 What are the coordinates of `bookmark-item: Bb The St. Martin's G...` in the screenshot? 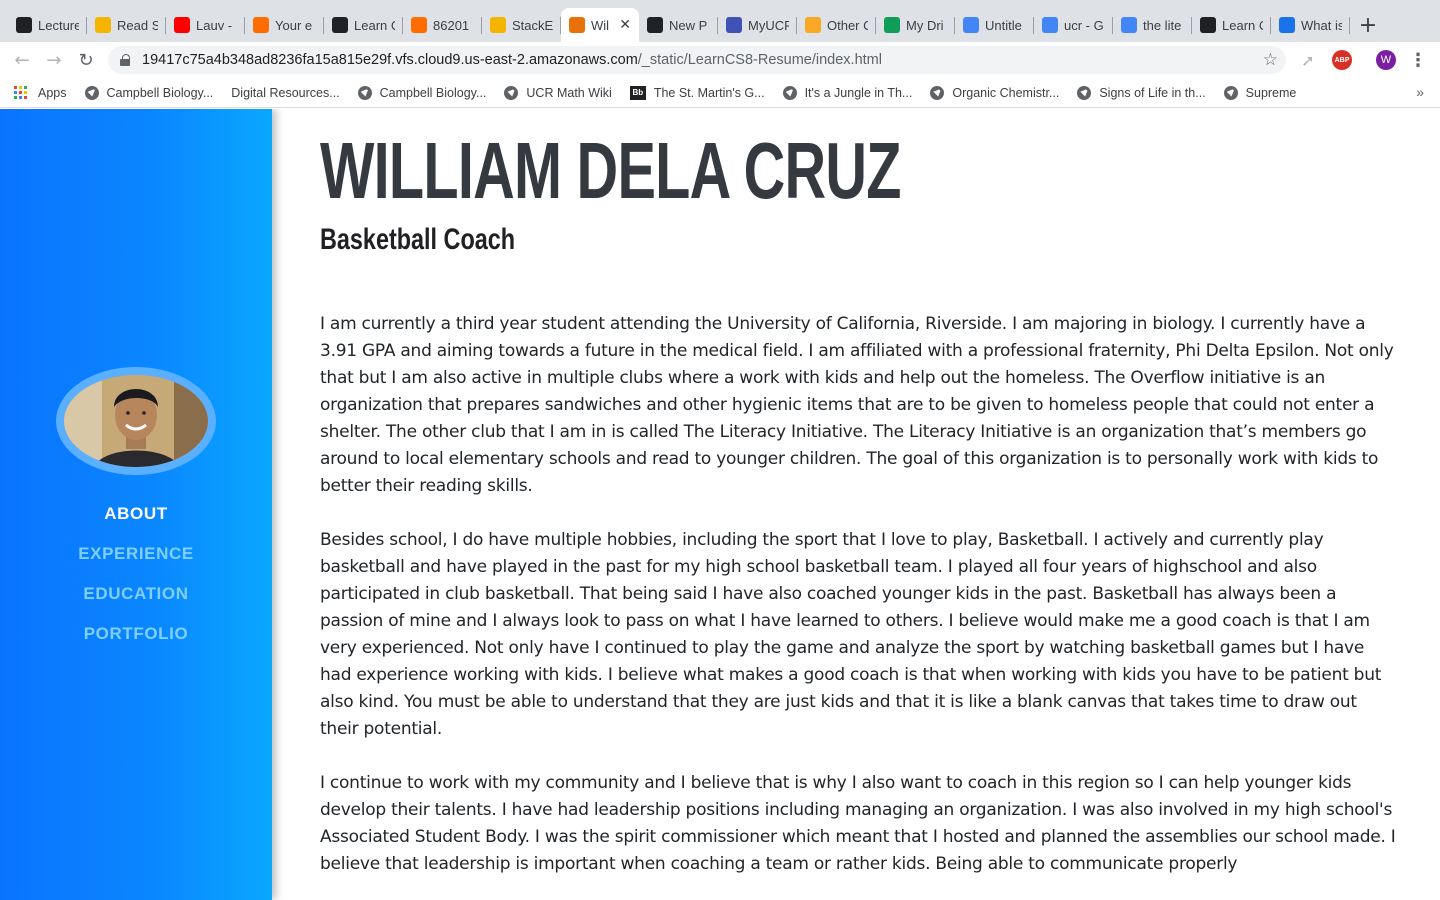 It's located at (697, 92).